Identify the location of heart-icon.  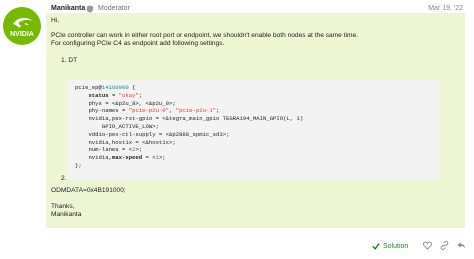
(427, 245).